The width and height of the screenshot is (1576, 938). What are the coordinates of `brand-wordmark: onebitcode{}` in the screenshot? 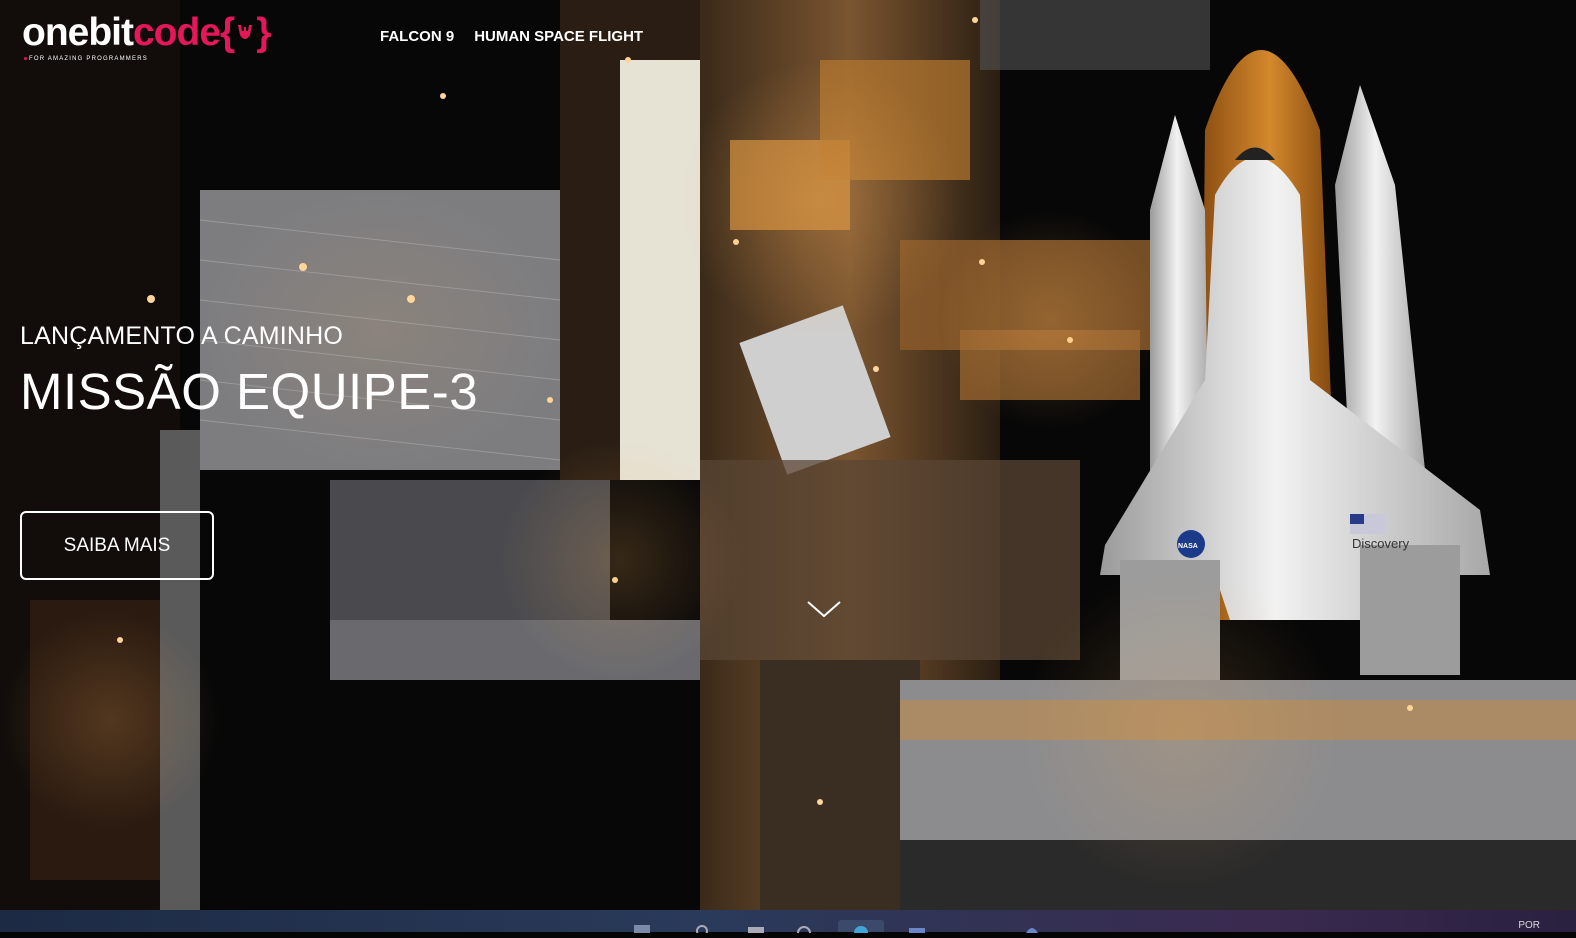 It's located at (146, 33).